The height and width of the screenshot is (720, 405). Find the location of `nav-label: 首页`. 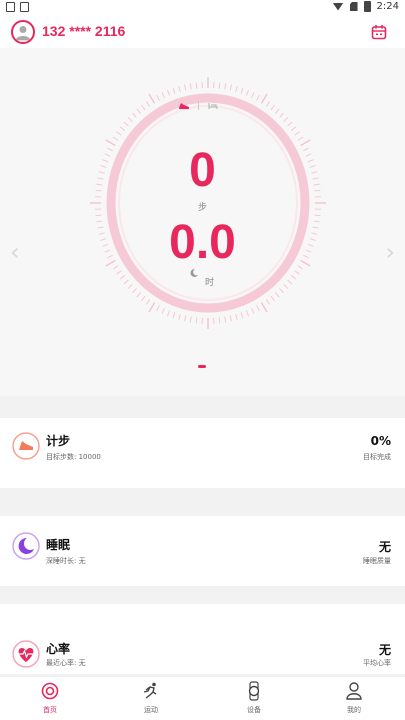

nav-label: 首页 is located at coordinates (50, 710).